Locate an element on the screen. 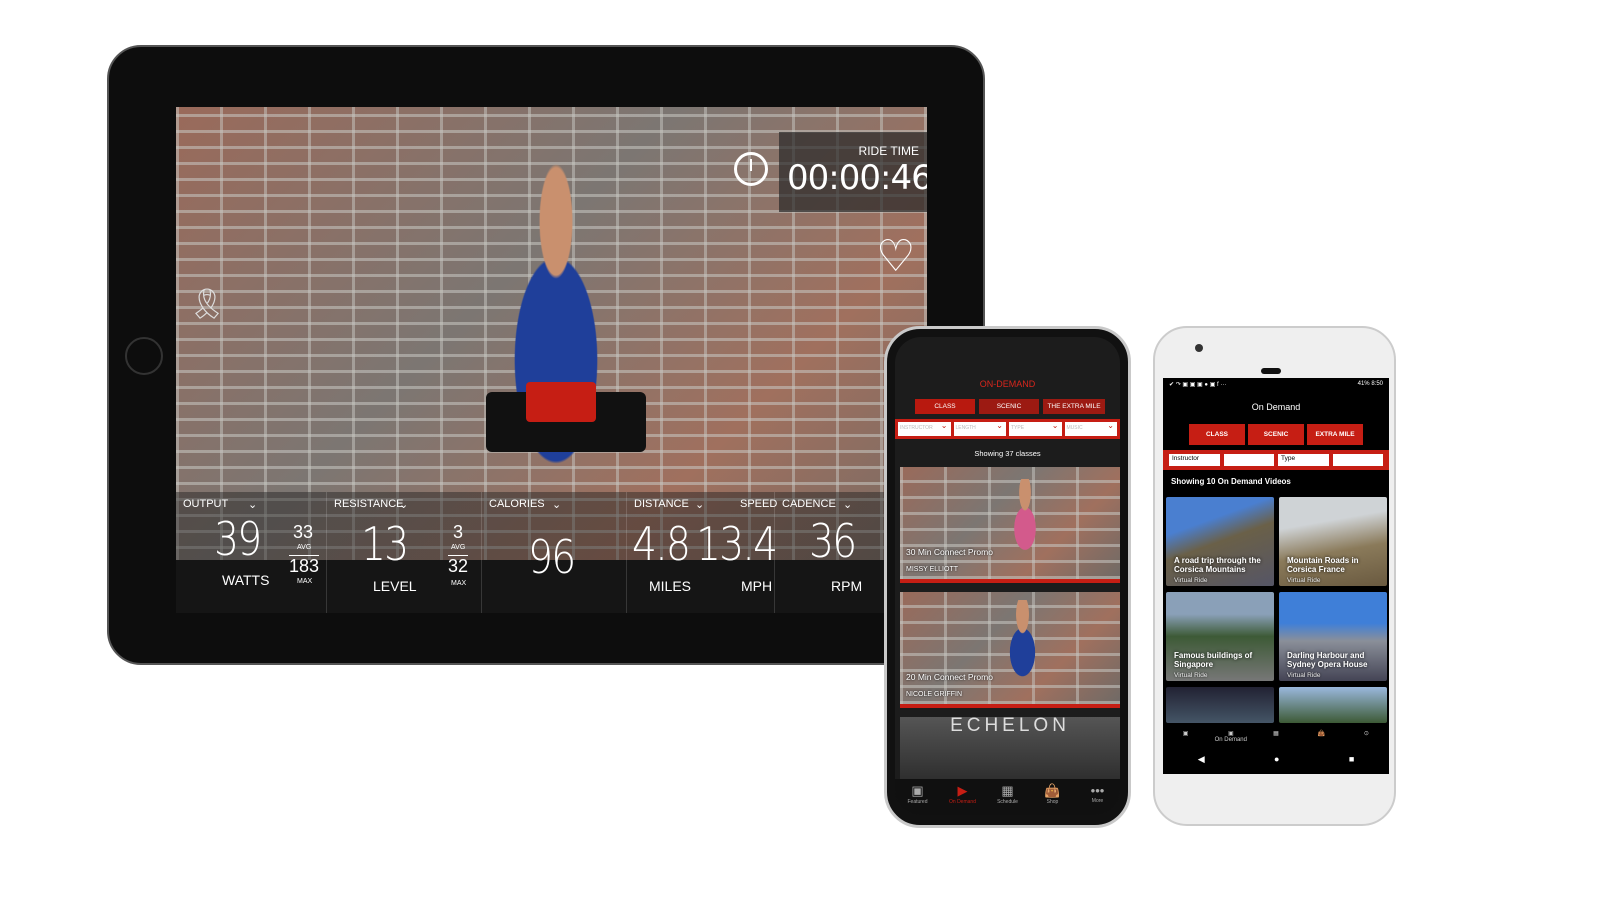 This screenshot has height=908, width=1600. stat-calories: CALORIES ⌄ 96 is located at coordinates (553, 552).